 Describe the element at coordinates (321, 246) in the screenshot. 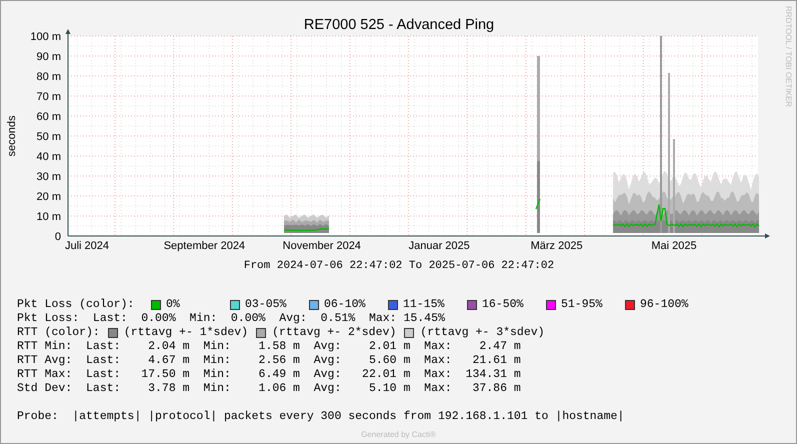

I see `x-tick-label: November 2024` at that location.